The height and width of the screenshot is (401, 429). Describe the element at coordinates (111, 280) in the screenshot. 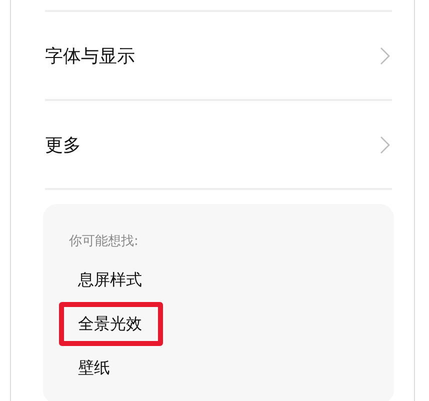

I see `suggestion-link: 息屏样式` at that location.